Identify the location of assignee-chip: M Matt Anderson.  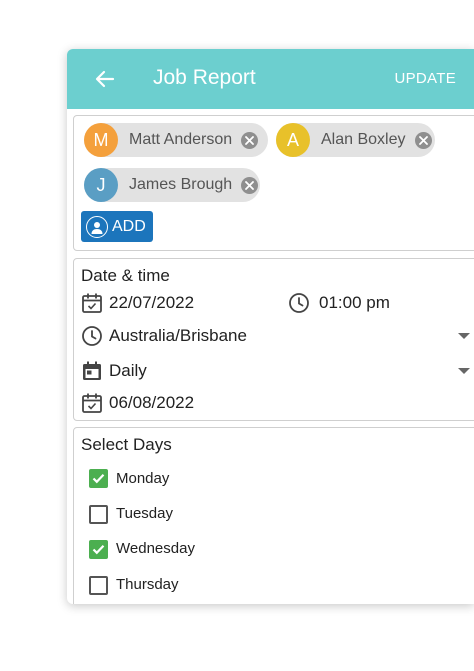
(176, 140).